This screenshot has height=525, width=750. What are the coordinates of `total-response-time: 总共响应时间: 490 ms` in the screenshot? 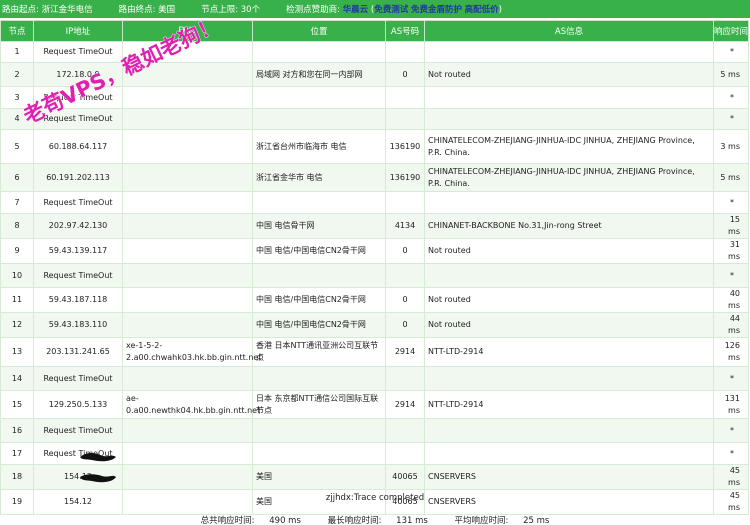 It's located at (251, 520).